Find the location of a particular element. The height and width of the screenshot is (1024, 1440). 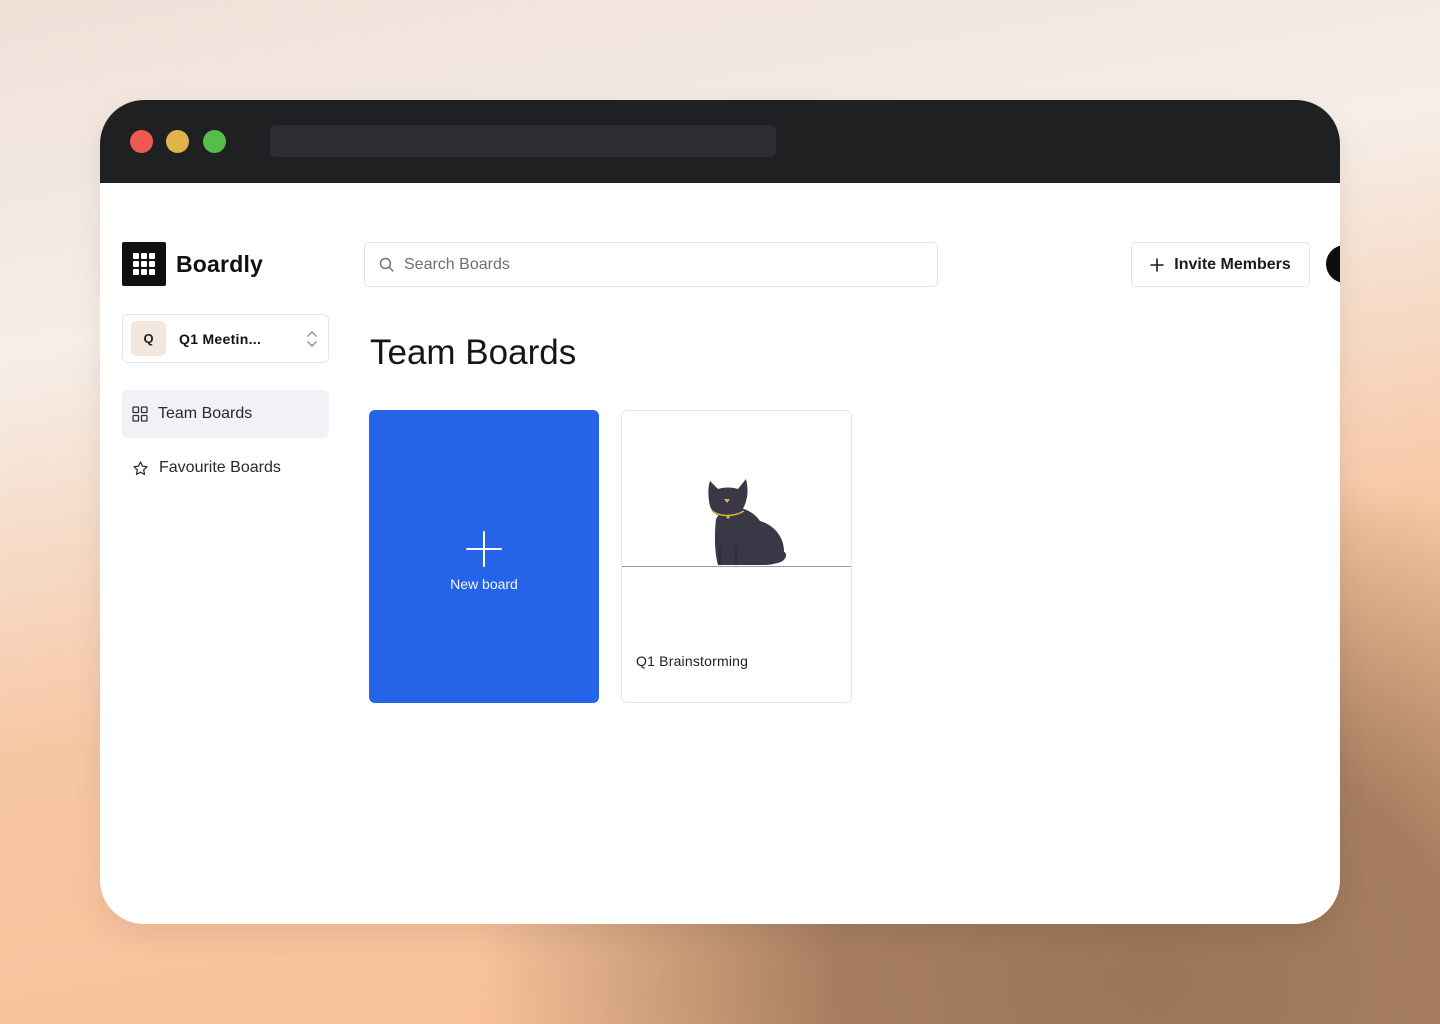

invite-members-button: Invite Members is located at coordinates (1220, 264).